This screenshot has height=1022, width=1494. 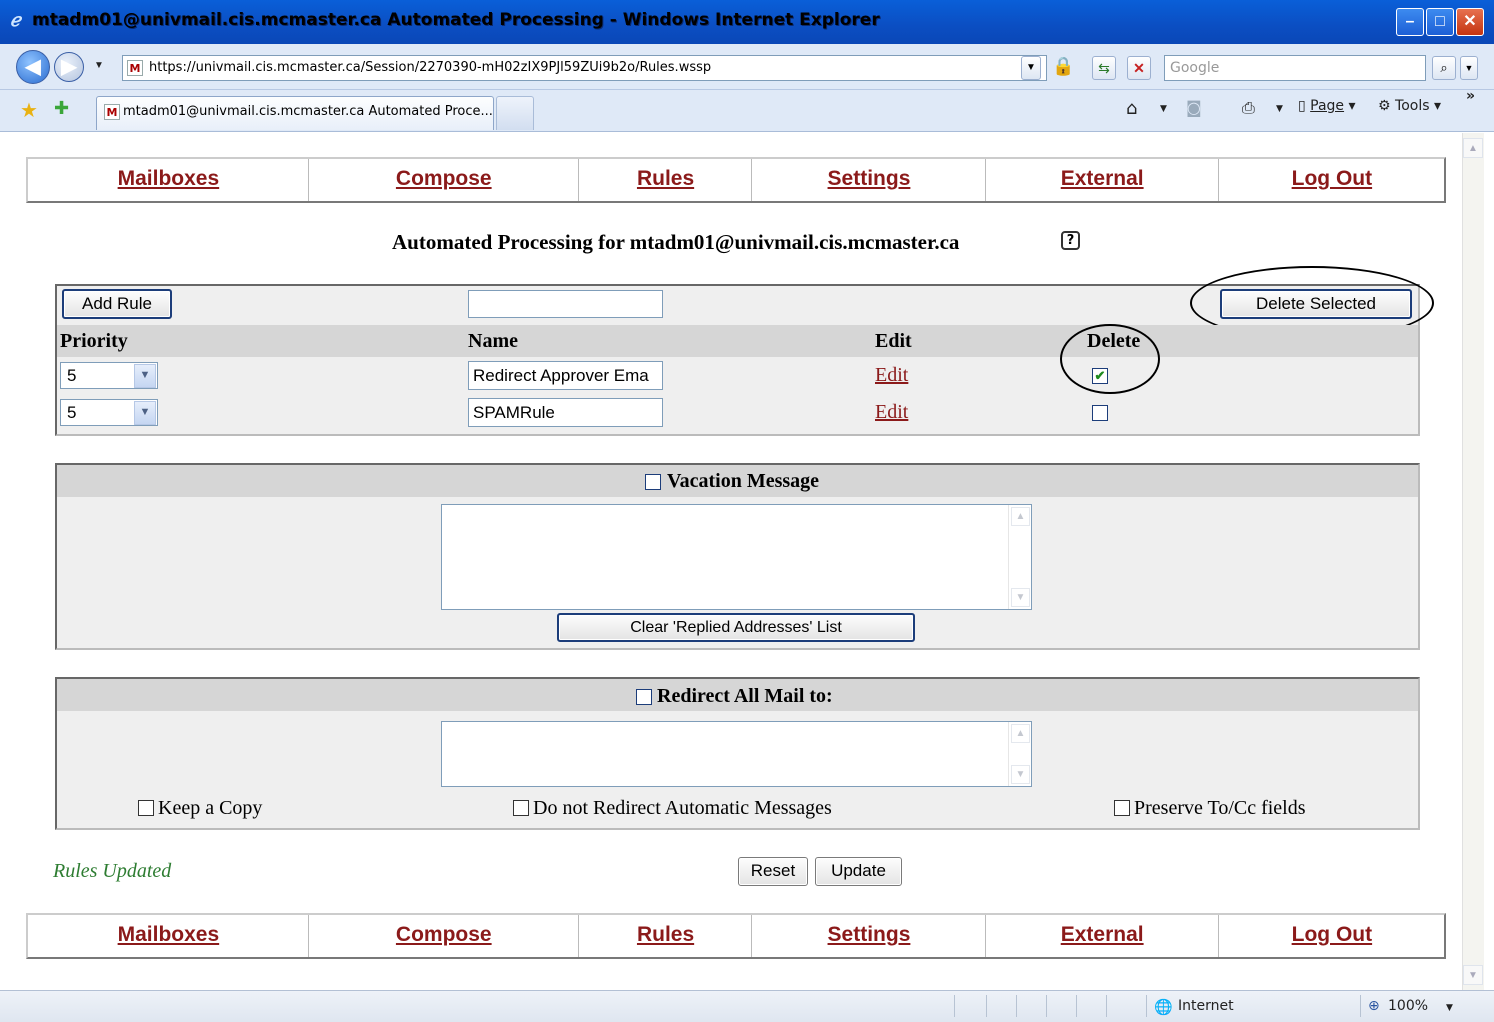 What do you see at coordinates (736, 627) in the screenshot?
I see `clear-replied-button: Clear 'Replied Addresses' List` at bounding box center [736, 627].